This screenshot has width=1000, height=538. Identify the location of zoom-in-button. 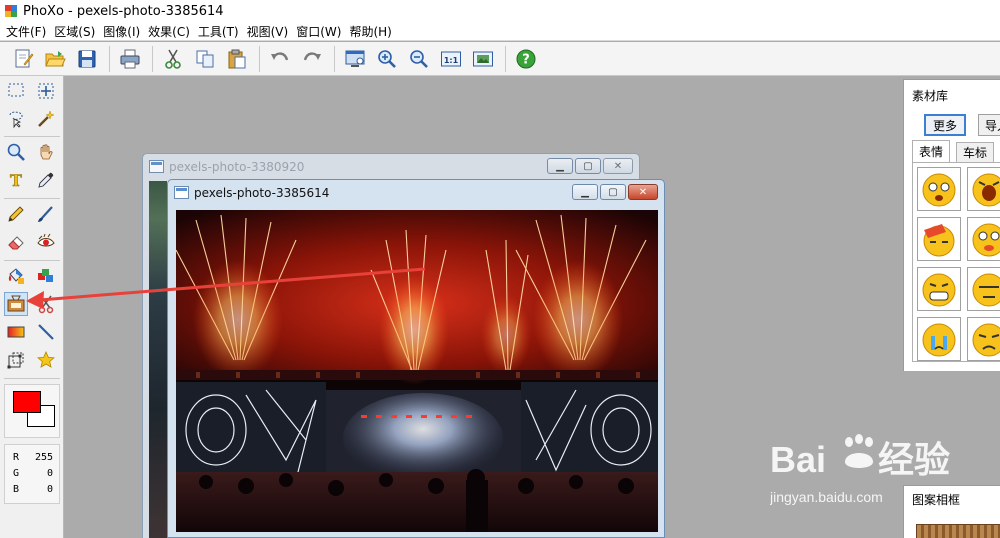
(387, 59).